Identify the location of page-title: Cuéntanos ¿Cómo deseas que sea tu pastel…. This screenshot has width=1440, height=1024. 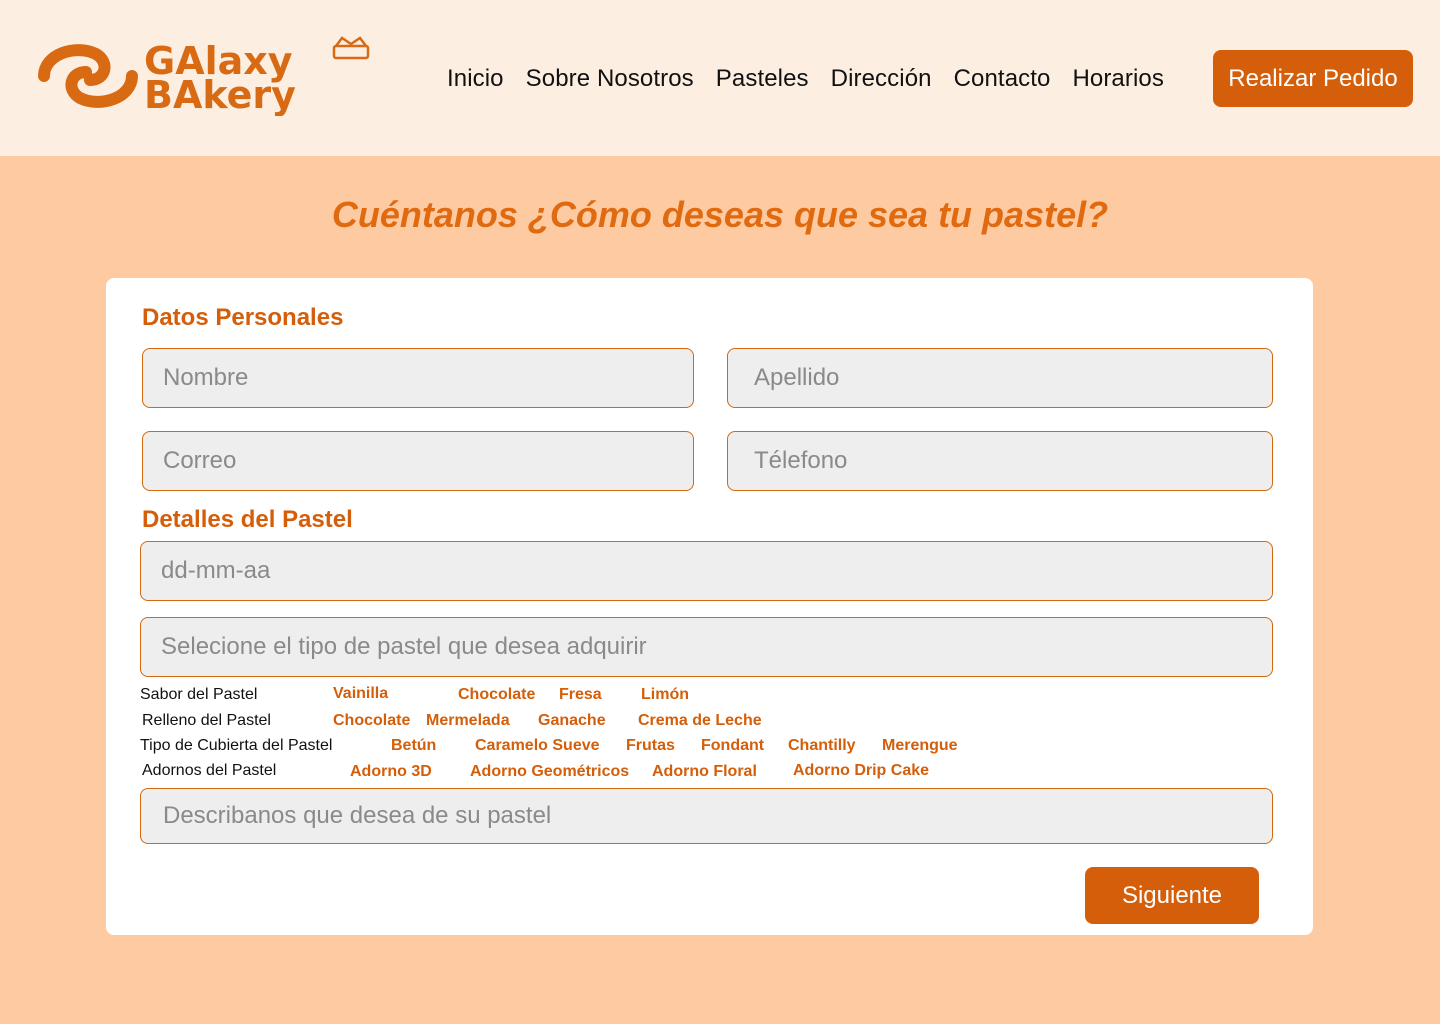
(720, 214).